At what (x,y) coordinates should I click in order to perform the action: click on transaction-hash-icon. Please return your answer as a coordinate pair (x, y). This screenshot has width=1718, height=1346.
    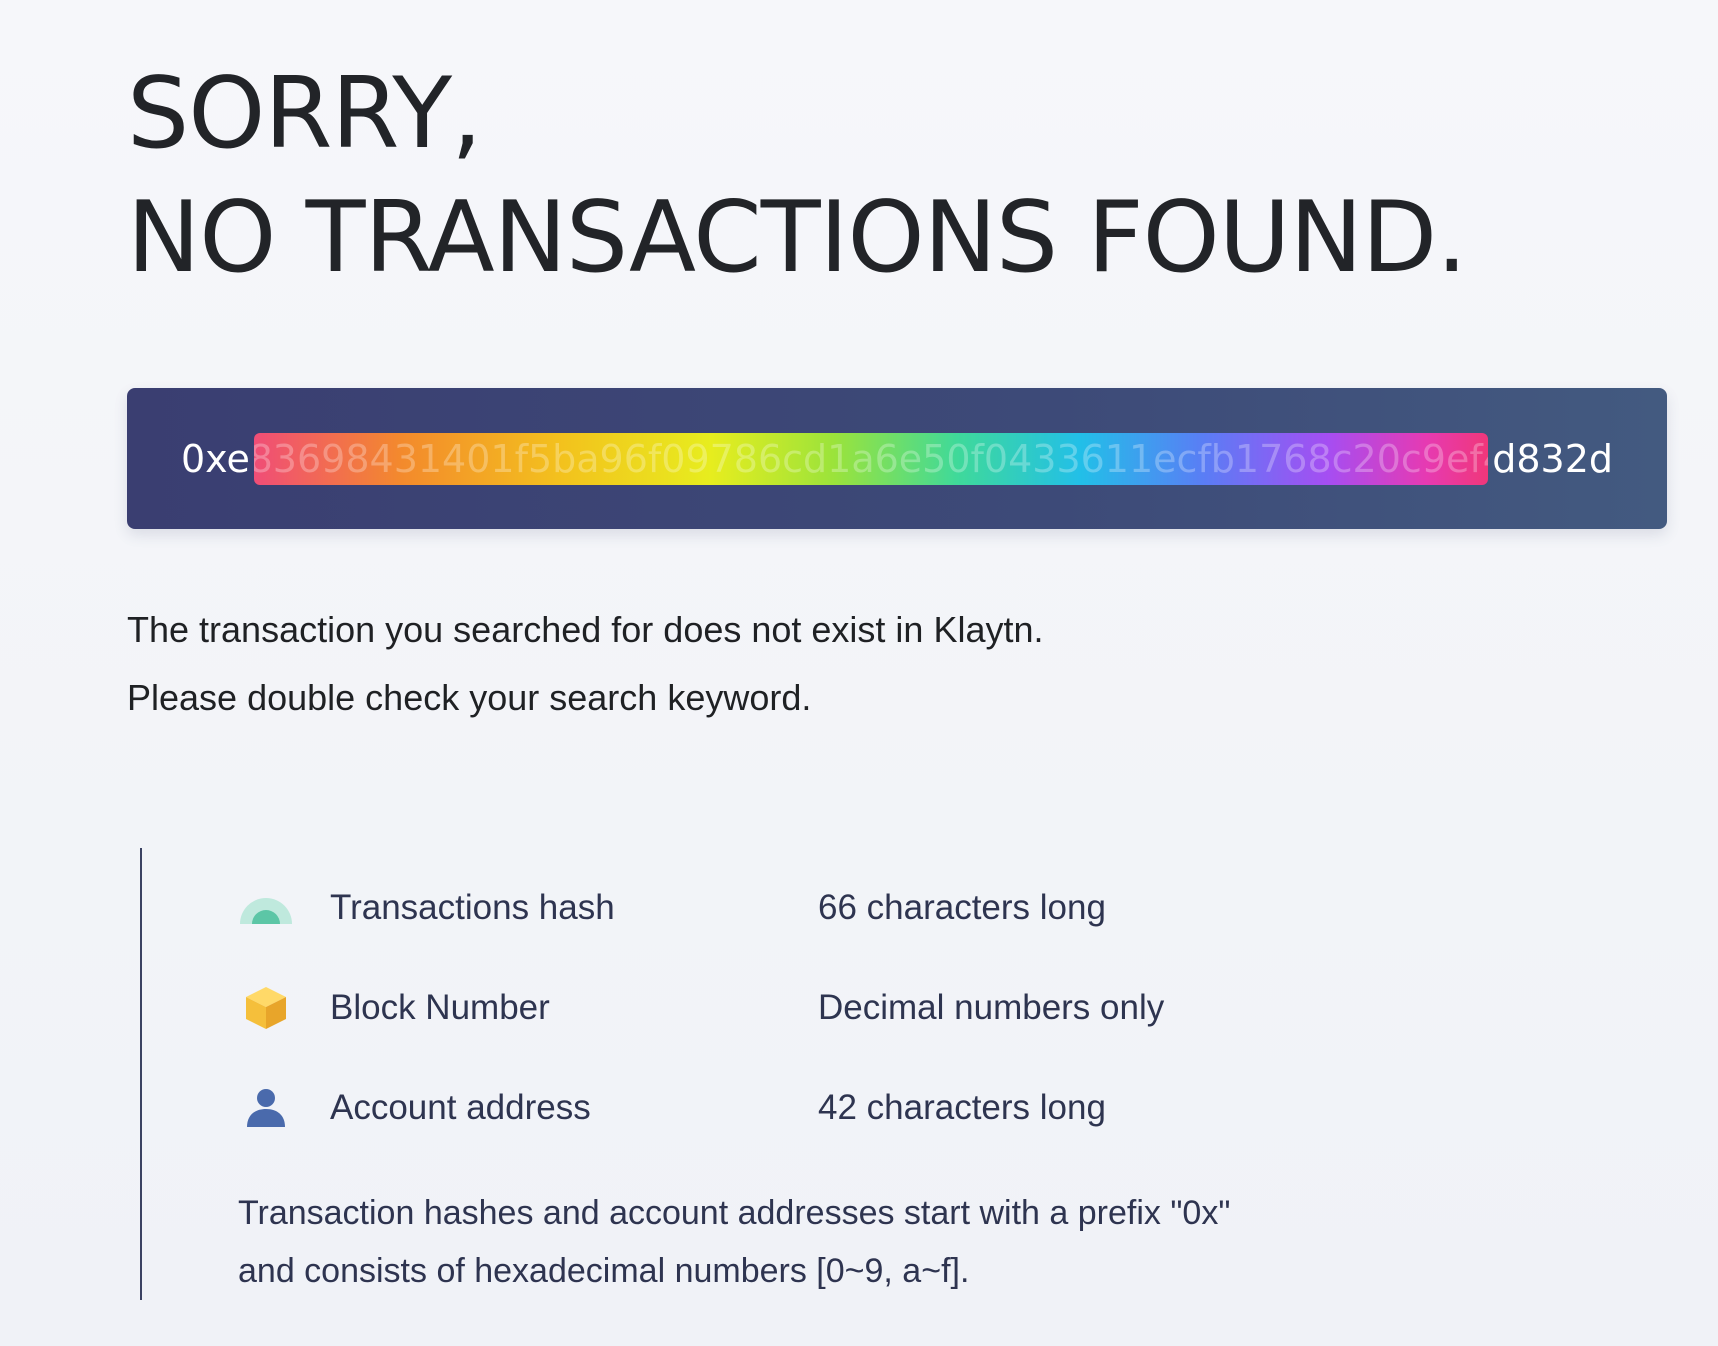
    Looking at the image, I should click on (266, 908).